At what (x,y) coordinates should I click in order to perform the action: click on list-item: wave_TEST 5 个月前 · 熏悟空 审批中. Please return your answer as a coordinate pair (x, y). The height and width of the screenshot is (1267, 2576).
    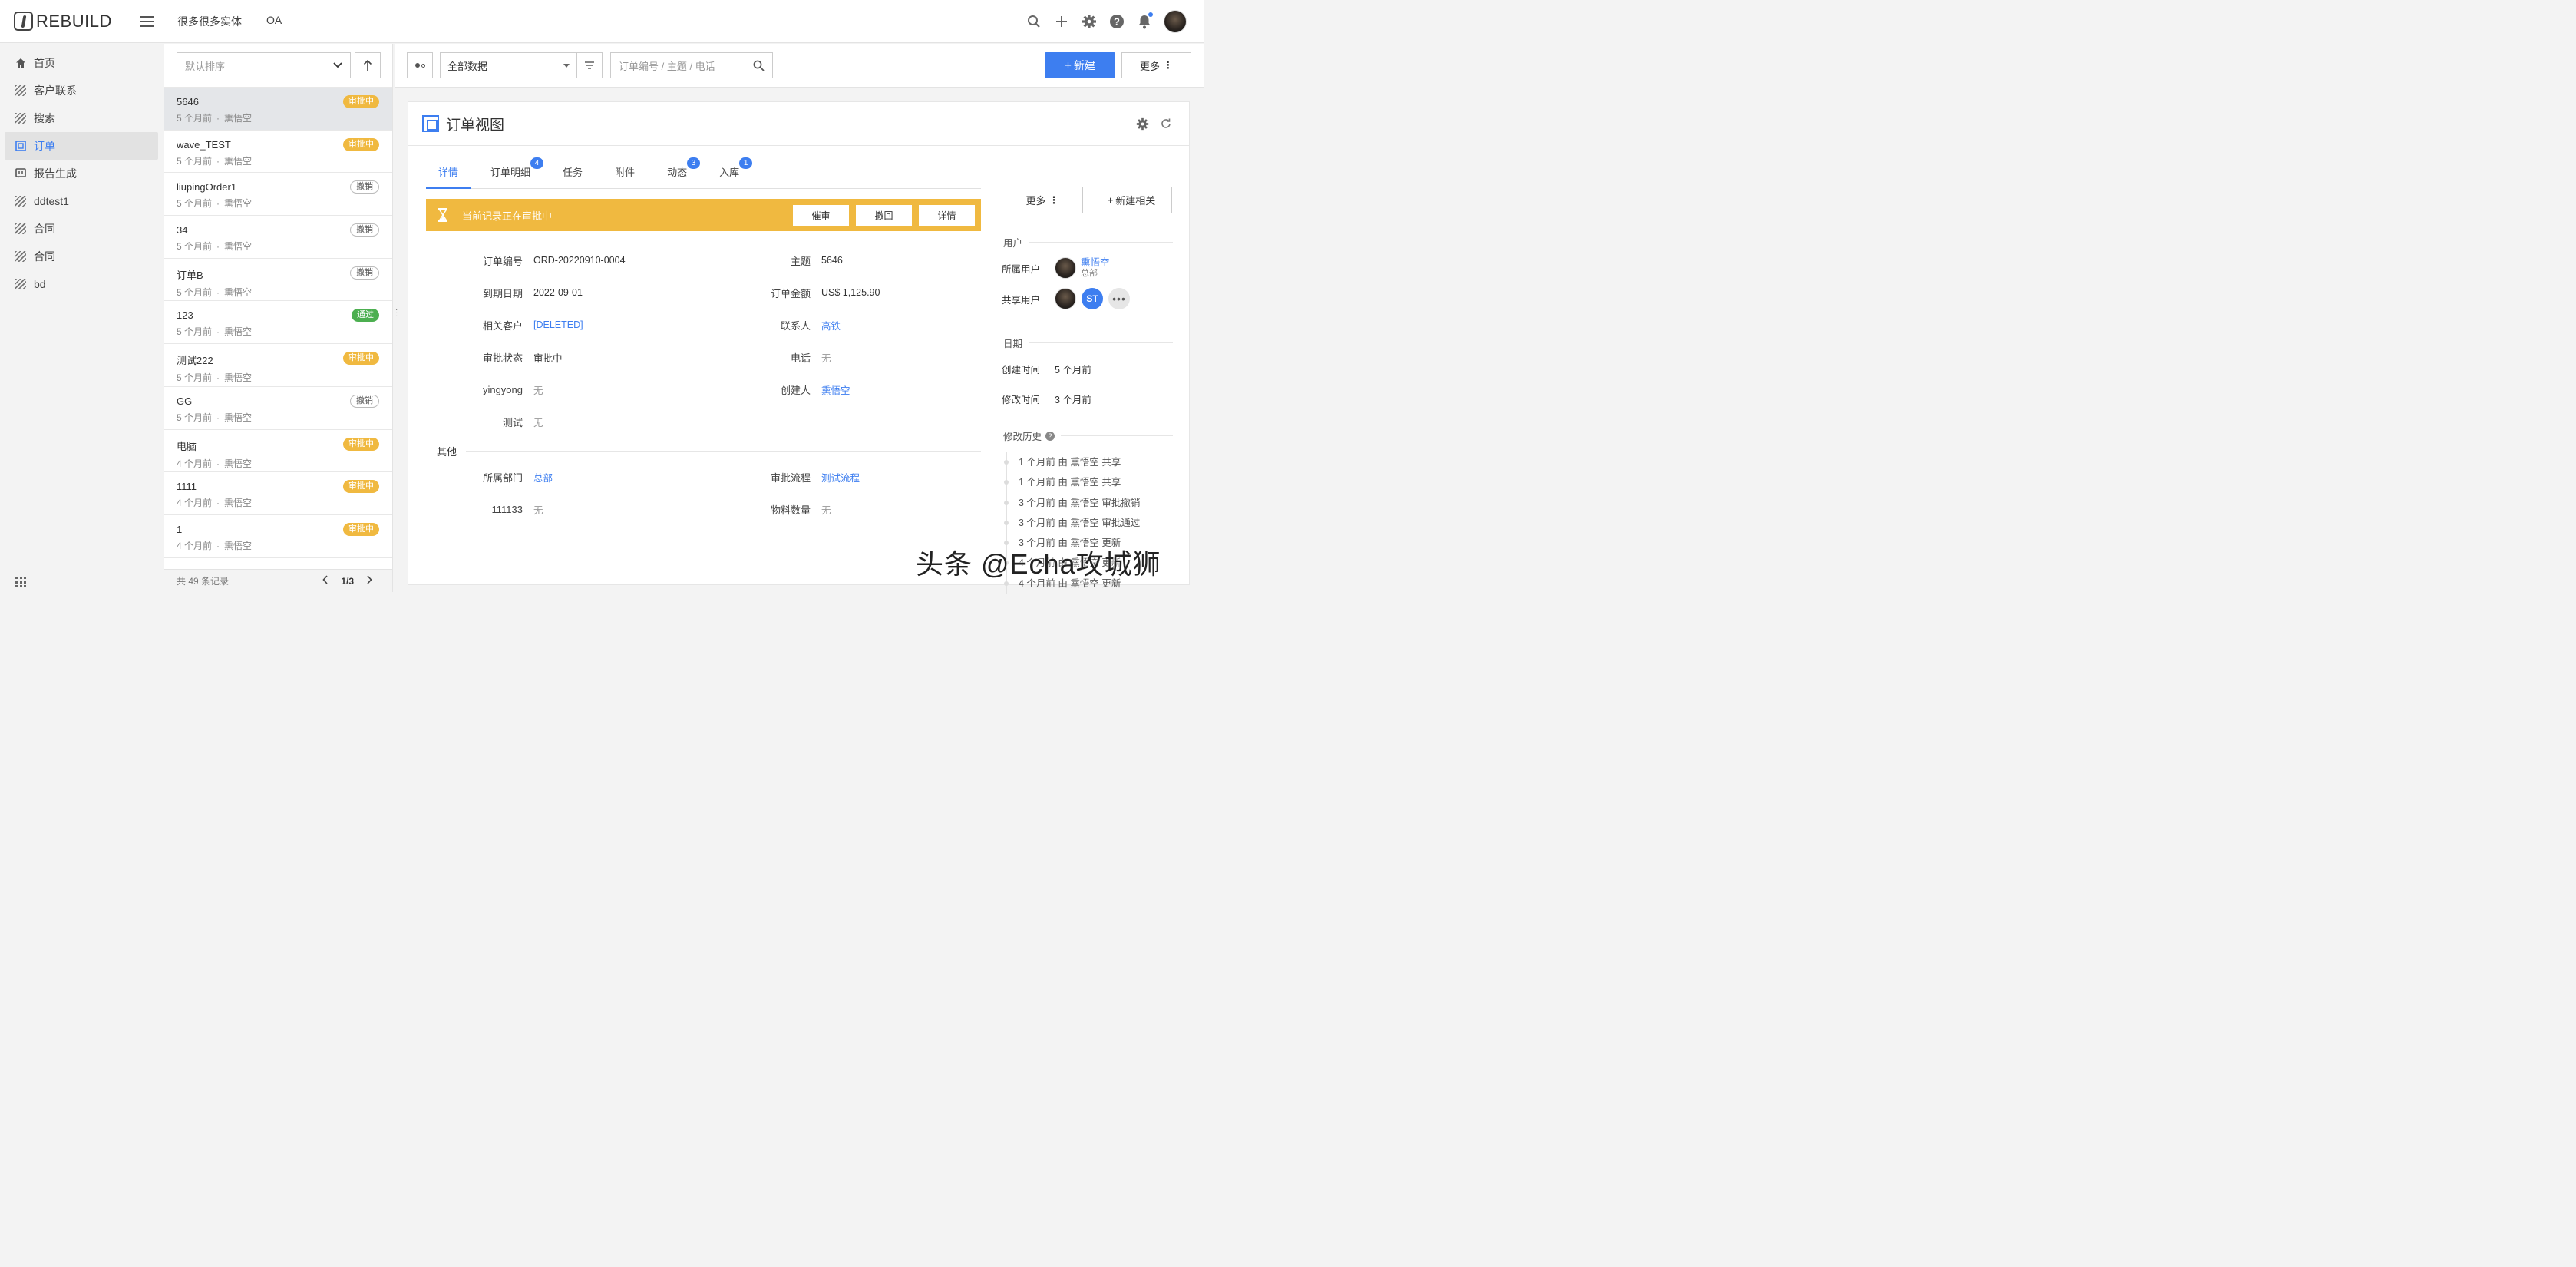
    Looking at the image, I should click on (278, 152).